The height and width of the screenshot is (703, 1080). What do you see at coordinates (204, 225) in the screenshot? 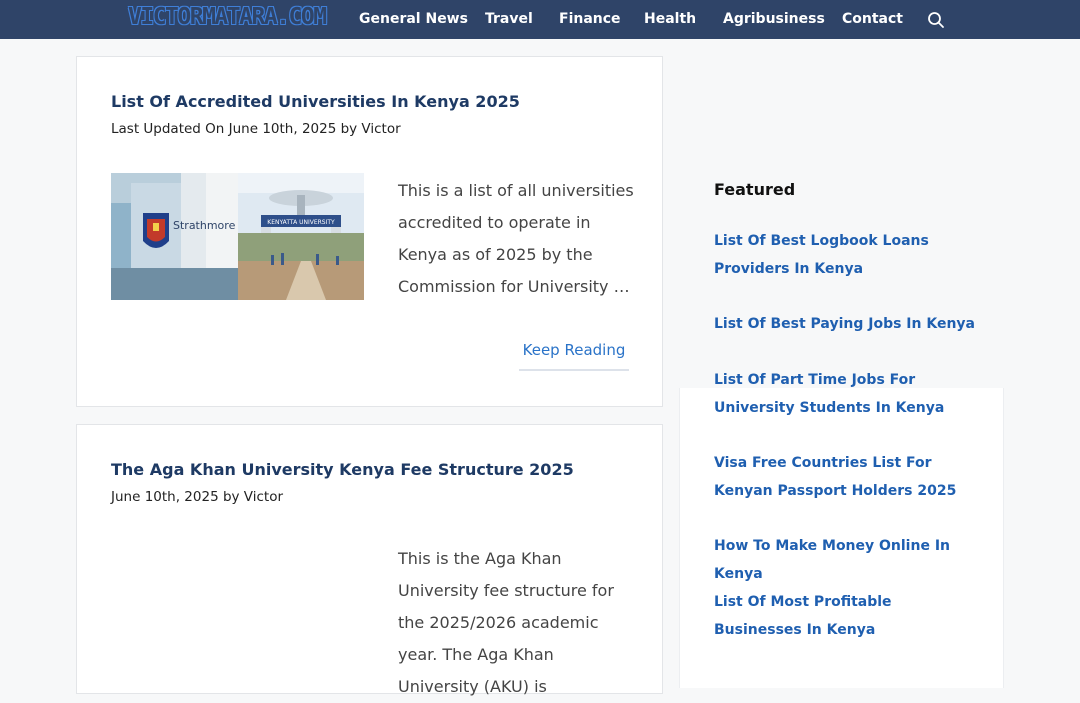
I see `thumbnail-text-left: Strathmore` at bounding box center [204, 225].